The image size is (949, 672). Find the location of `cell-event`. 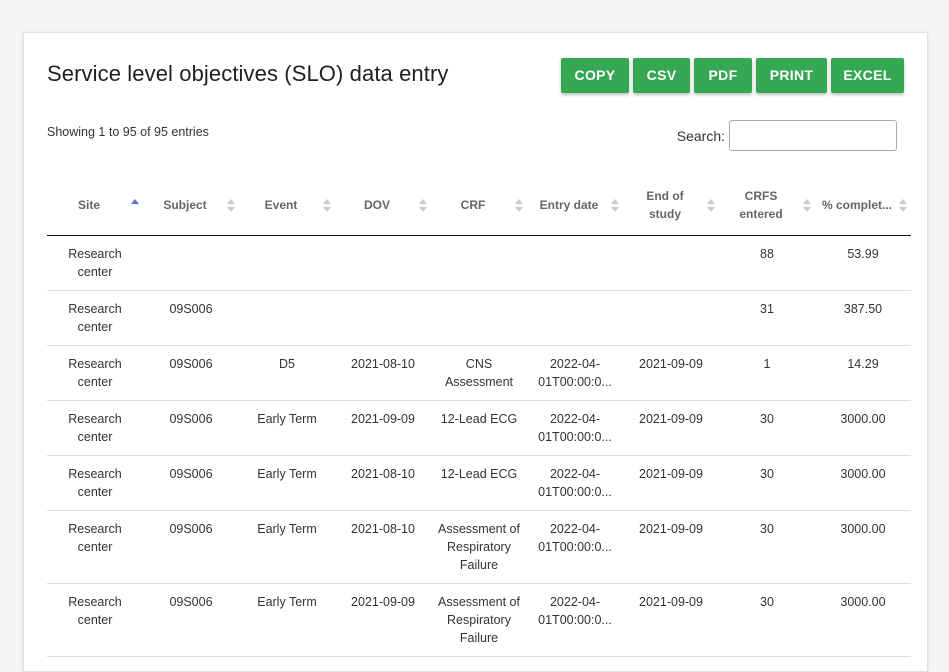

cell-event is located at coordinates (287, 263).